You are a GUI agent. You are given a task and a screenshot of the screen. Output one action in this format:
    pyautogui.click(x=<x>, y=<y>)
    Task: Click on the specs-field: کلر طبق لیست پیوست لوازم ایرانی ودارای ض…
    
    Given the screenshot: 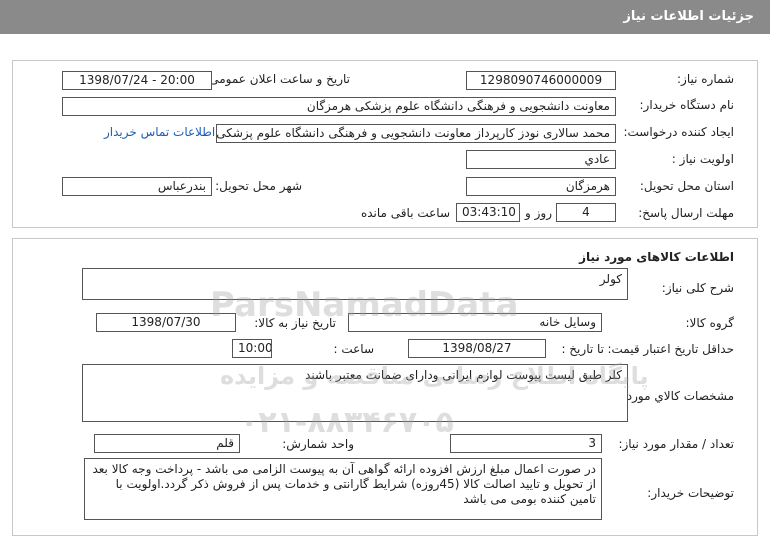 What is the action you would take?
    pyautogui.click(x=355, y=393)
    